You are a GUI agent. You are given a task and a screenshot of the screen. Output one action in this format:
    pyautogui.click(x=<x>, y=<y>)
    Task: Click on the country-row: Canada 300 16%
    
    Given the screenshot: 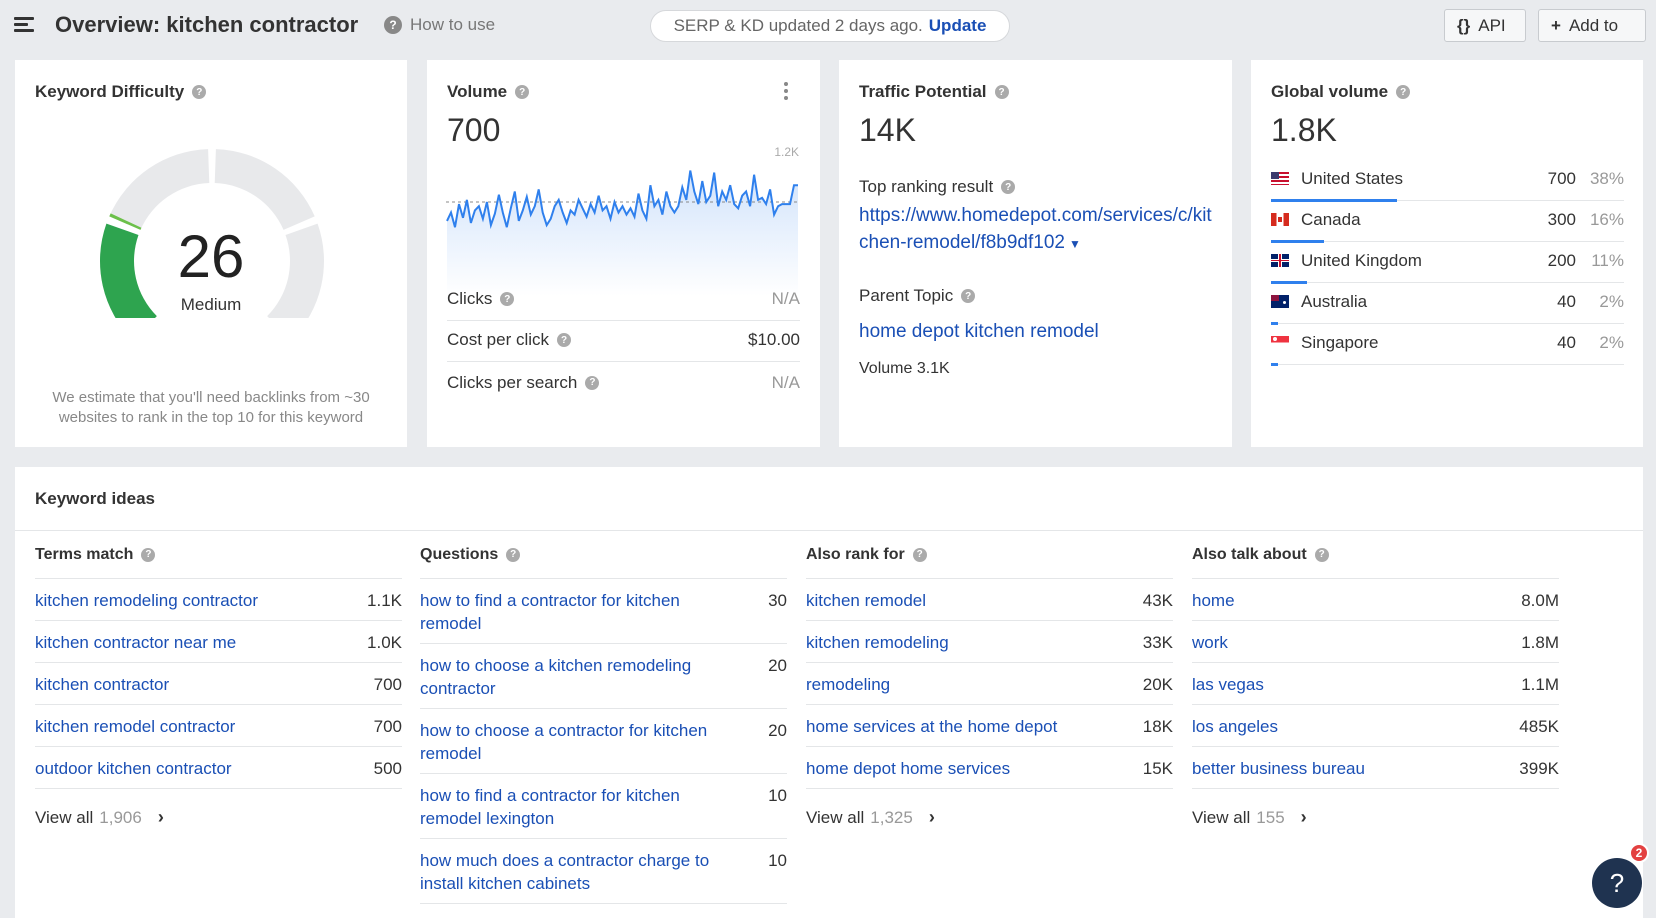 What is the action you would take?
    pyautogui.click(x=1447, y=220)
    